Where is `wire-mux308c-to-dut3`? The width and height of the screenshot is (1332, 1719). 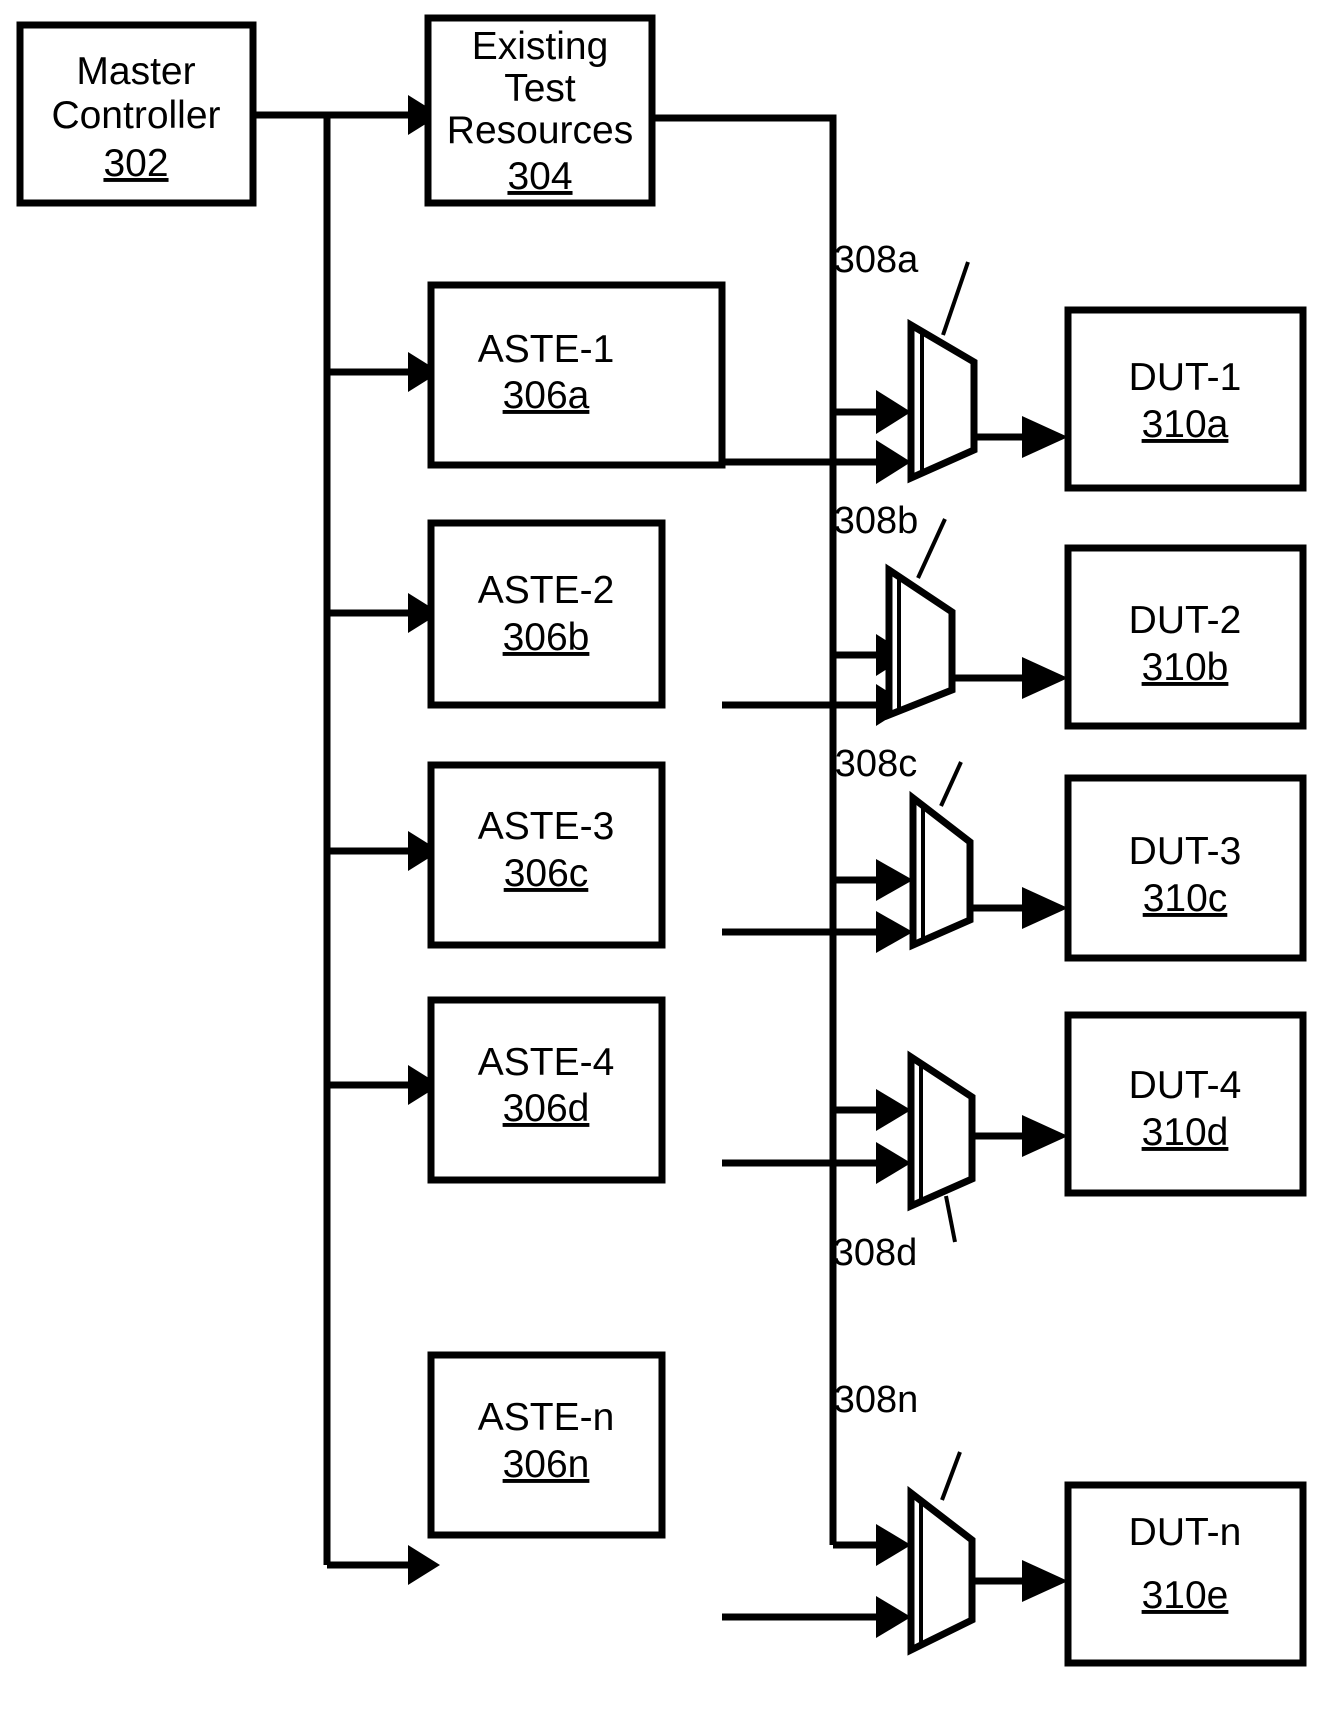 wire-mux308c-to-dut3 is located at coordinates (1019, 908).